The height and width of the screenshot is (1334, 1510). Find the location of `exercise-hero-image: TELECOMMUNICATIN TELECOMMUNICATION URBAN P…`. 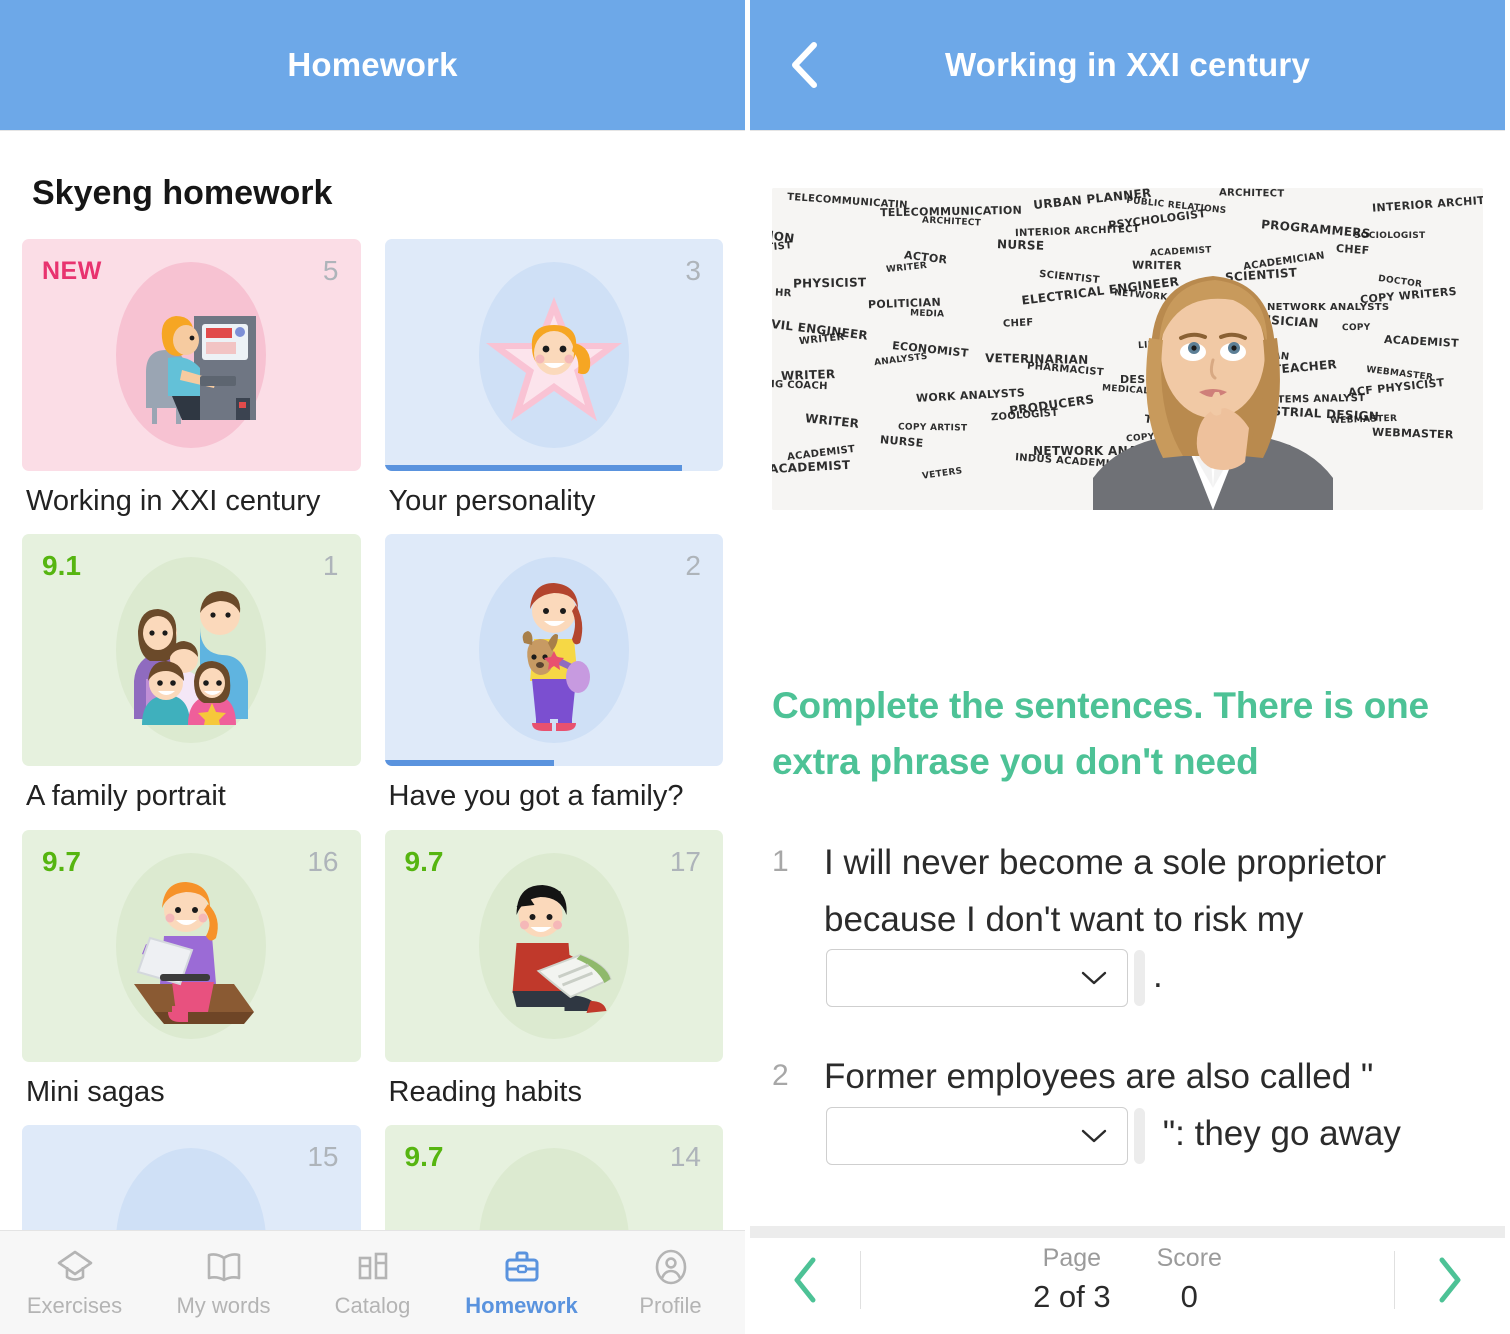

exercise-hero-image: TELECOMMUNICATIN TELECOMMUNICATION URBAN P… is located at coordinates (1127, 349).